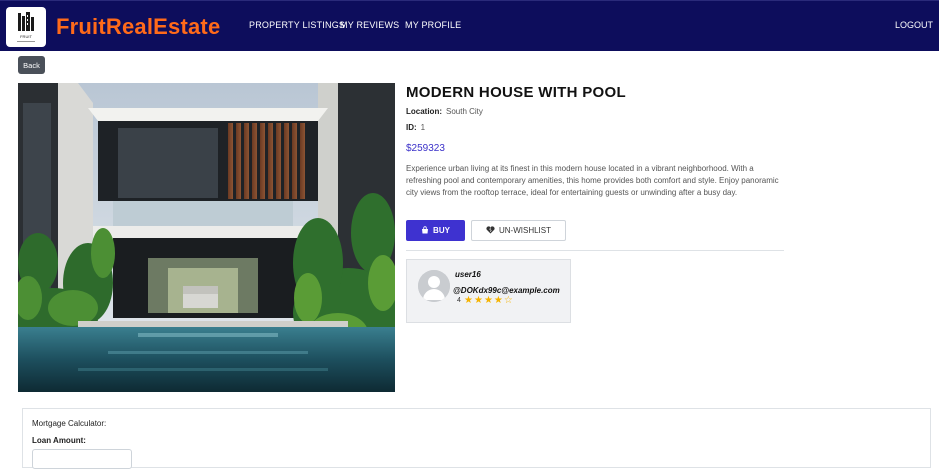  I want to click on loan-amount-input, so click(82, 459).